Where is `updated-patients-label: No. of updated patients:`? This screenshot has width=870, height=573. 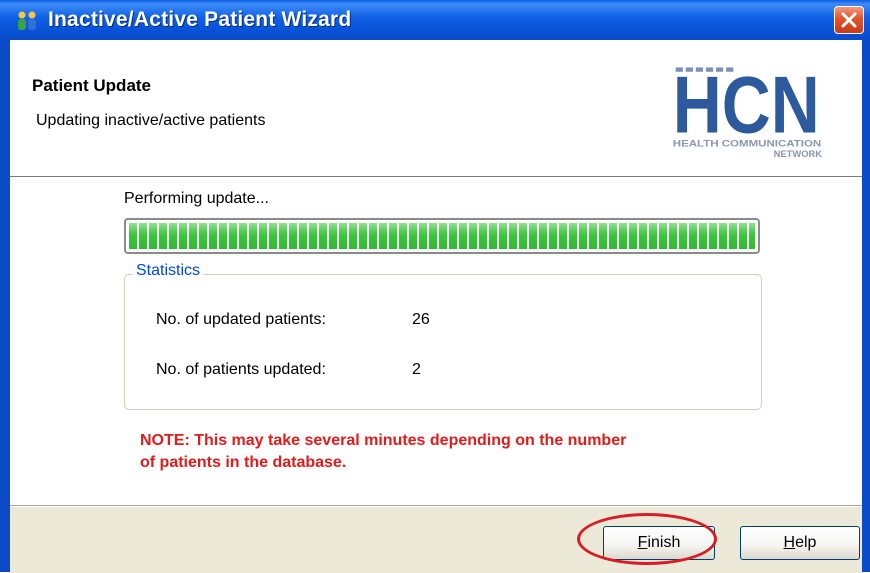 updated-patients-label: No. of updated patients: is located at coordinates (241, 319).